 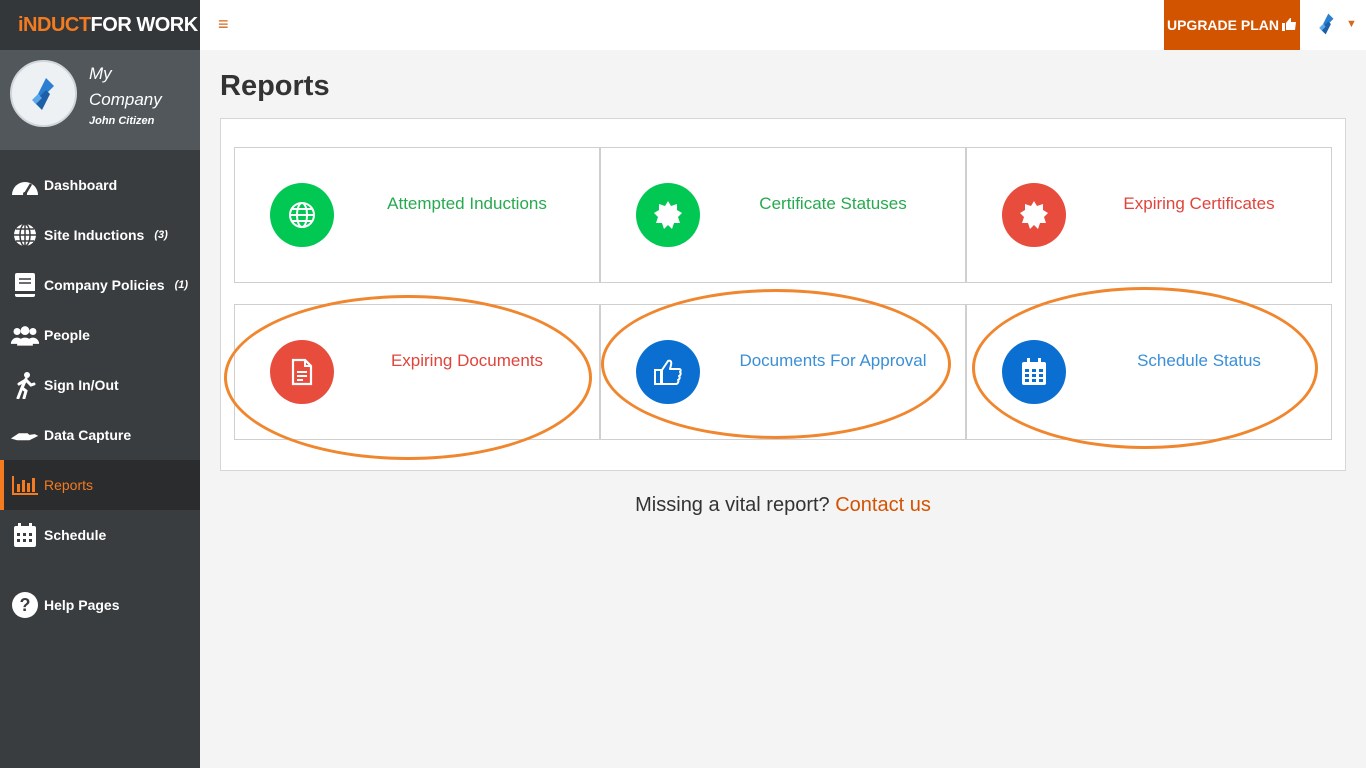 What do you see at coordinates (25, 285) in the screenshot?
I see `book-icon` at bounding box center [25, 285].